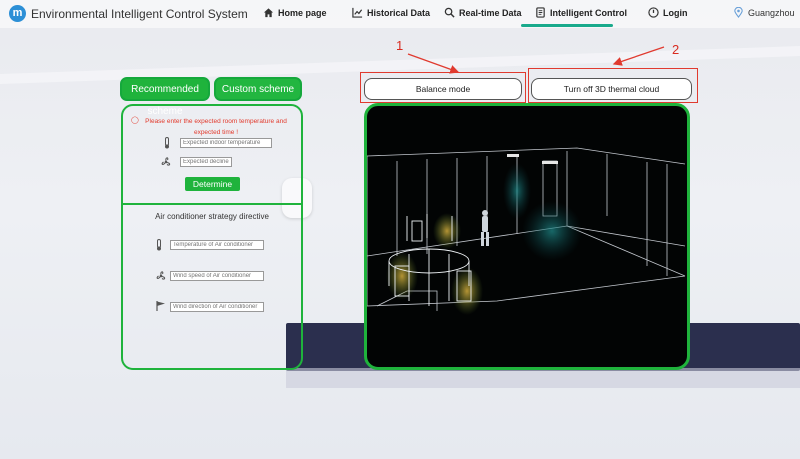  Describe the element at coordinates (676, 49) in the screenshot. I see `callout-number-2: 2` at that location.